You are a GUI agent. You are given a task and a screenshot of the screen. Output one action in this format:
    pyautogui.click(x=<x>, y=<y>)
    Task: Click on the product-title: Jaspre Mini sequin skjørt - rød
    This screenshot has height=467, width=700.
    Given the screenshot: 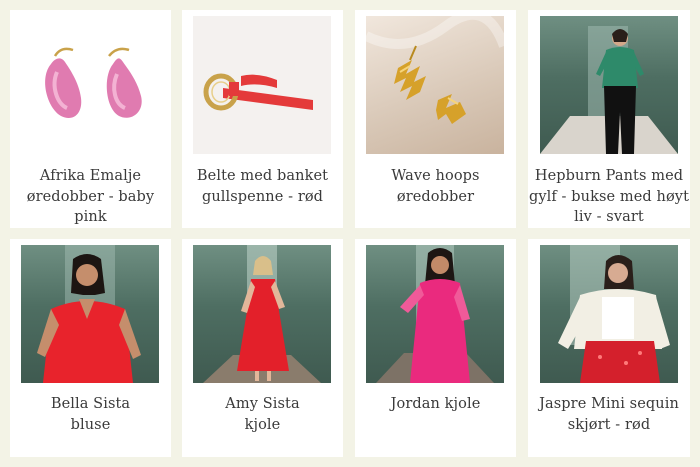 What is the action you would take?
    pyautogui.click(x=609, y=414)
    